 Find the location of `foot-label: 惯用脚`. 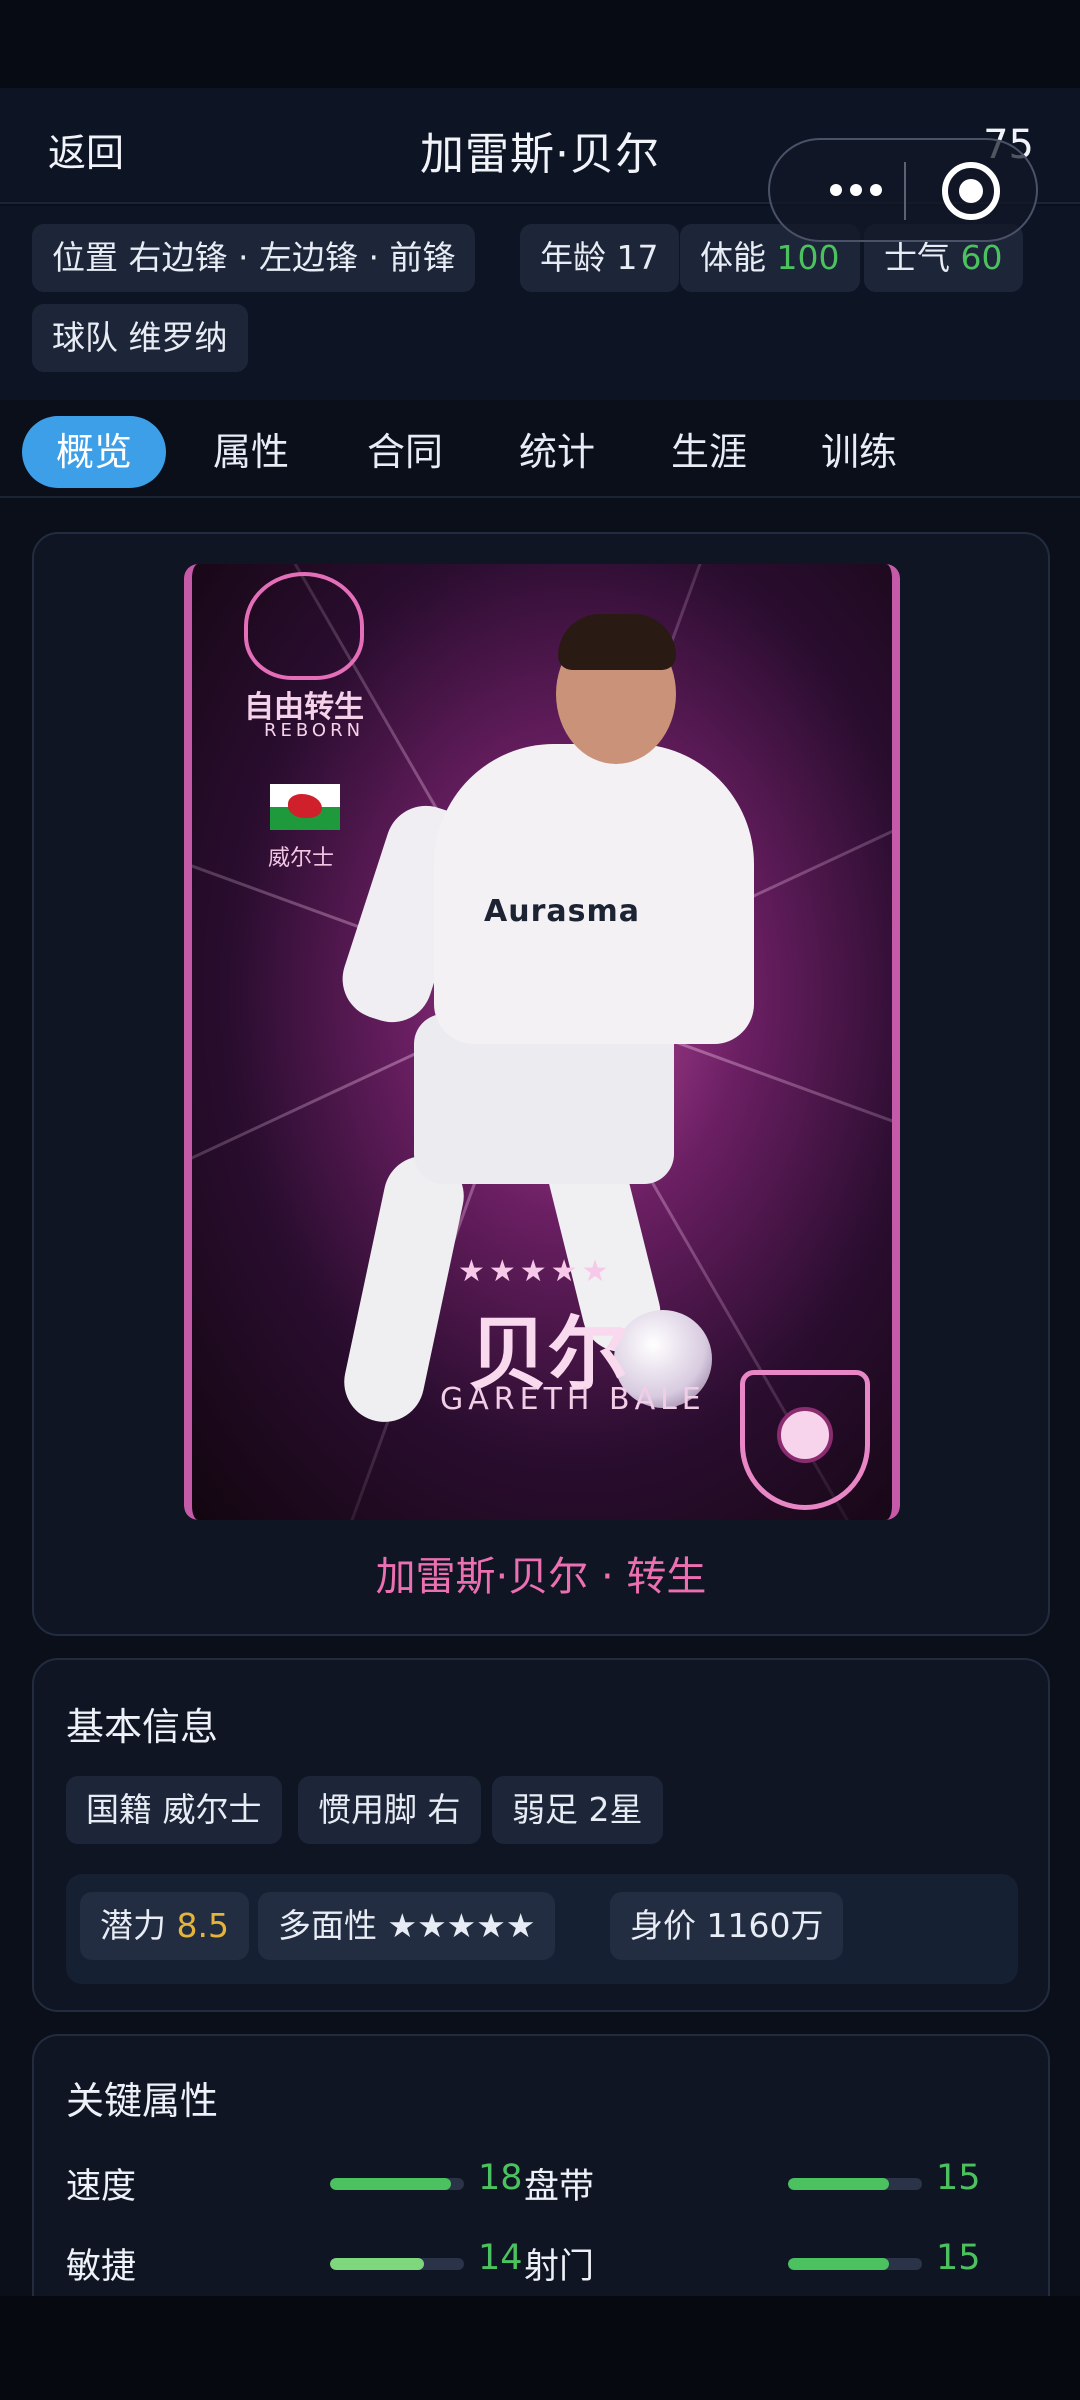

foot-label: 惯用脚 is located at coordinates (367, 1809).